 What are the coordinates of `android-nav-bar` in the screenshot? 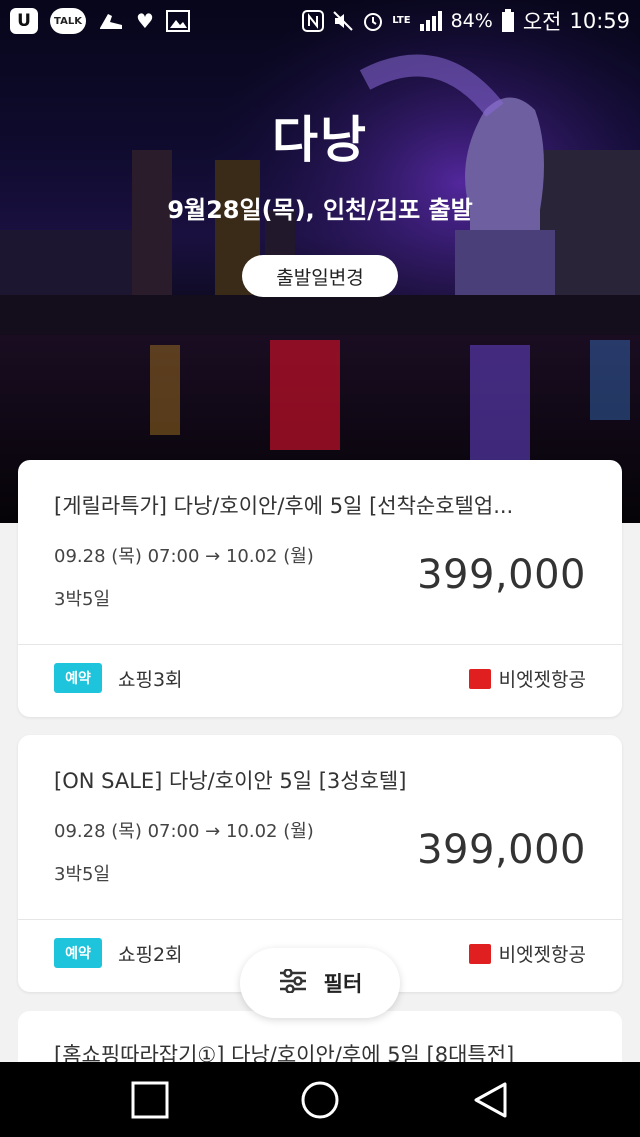 It's located at (320, 1099).